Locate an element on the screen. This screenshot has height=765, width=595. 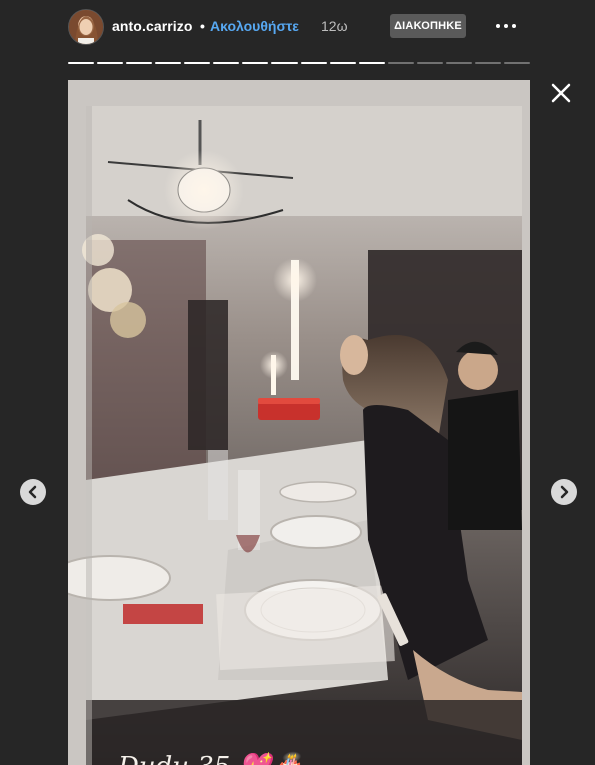
paused-badge: ΔΙΑΚΟΠΗΚΕ is located at coordinates (428, 26).